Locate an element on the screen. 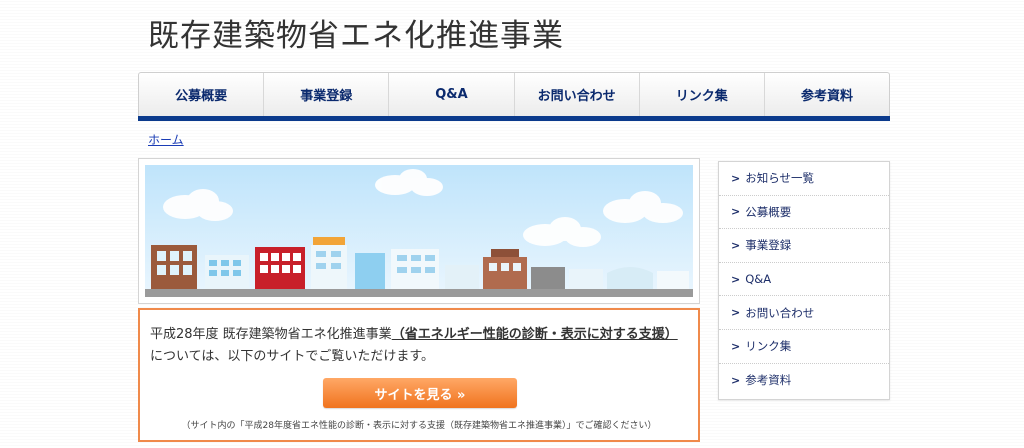 The width and height of the screenshot is (1024, 448). nav-item-contact: お問い合わせ is located at coordinates (576, 94).